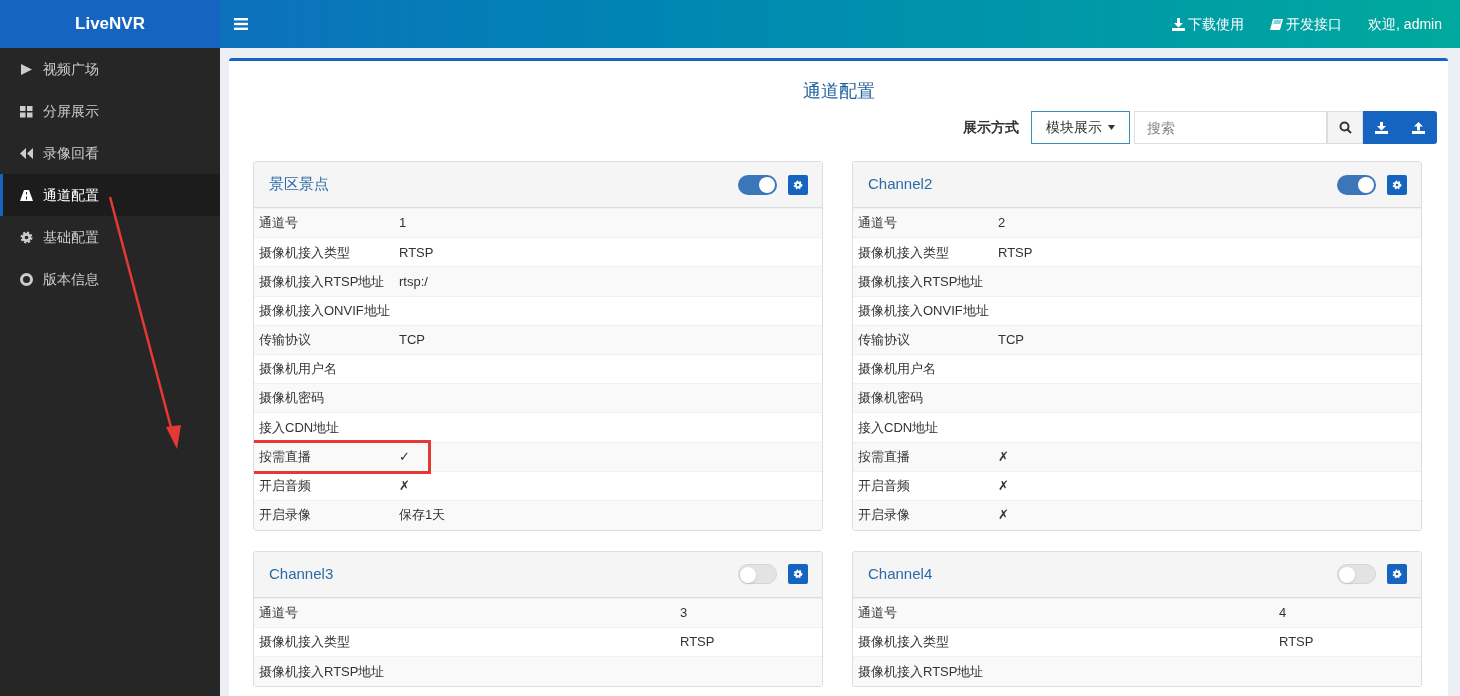 This screenshot has width=1460, height=696. What do you see at coordinates (110, 195) in the screenshot?
I see `sidebar-item: 通道配置` at bounding box center [110, 195].